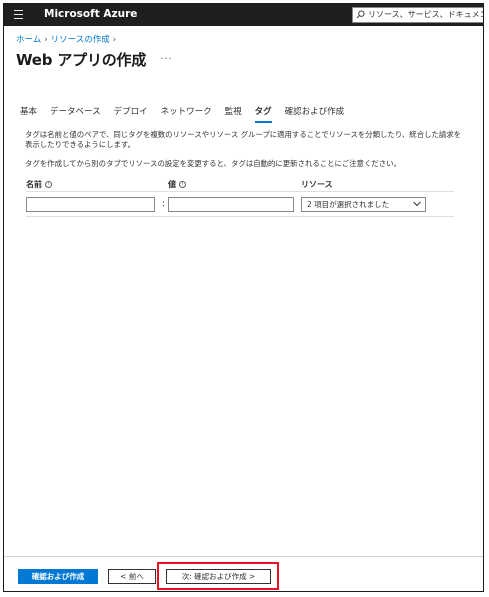 This screenshot has width=489, height=597. What do you see at coordinates (58, 576) in the screenshot?
I see `review-create-button: 確認および作成` at bounding box center [58, 576].